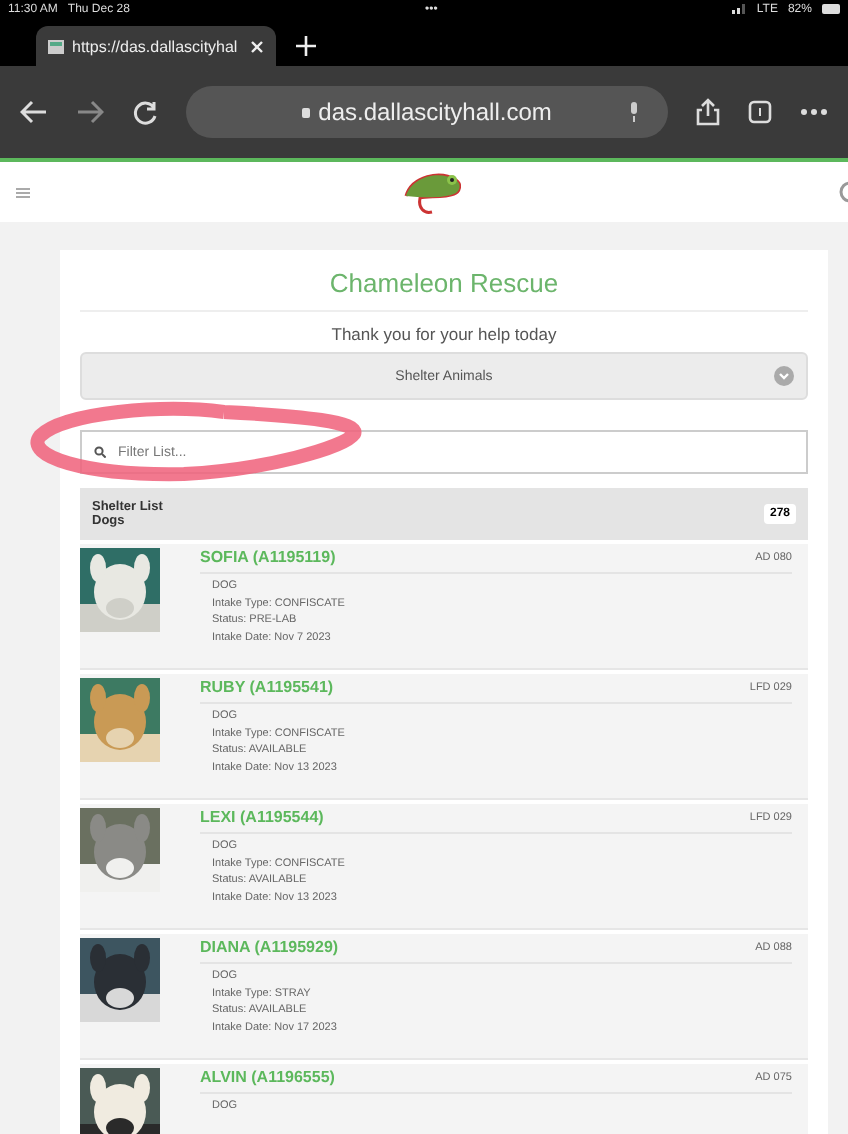  I want to click on page-title: Chameleon Rescue, so click(444, 287).